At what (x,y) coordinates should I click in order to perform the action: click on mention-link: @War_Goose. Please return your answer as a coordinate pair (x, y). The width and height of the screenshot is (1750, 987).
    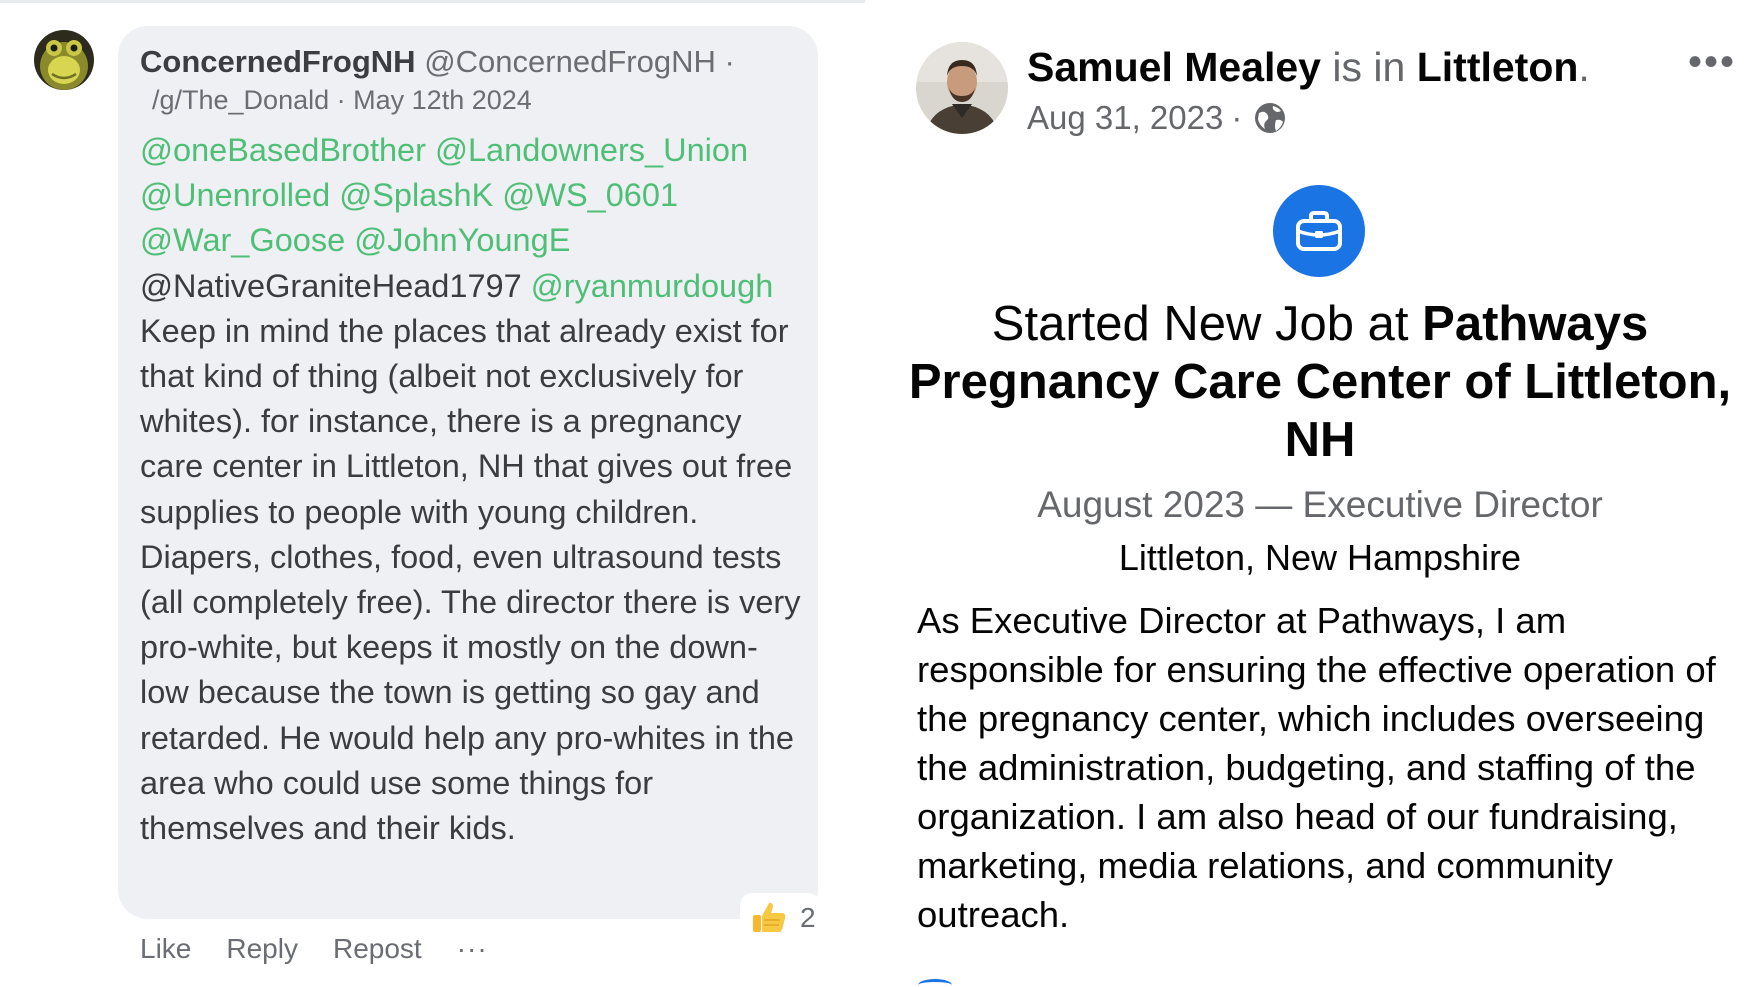
    Looking at the image, I should click on (242, 240).